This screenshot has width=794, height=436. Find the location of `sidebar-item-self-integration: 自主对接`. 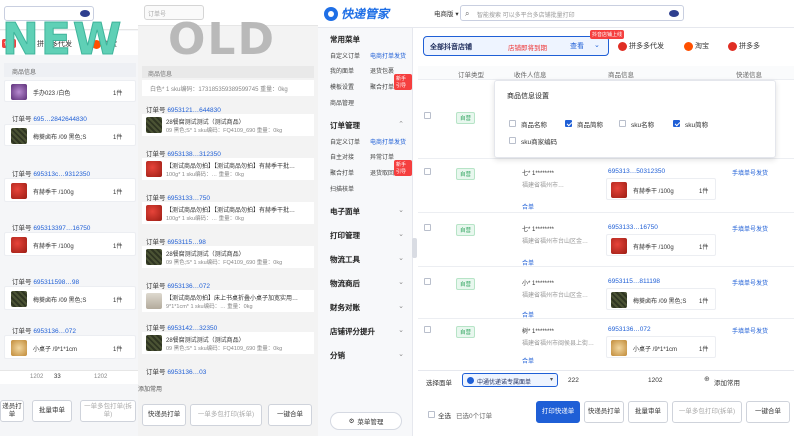

sidebar-item-self-integration: 自主对接 is located at coordinates (342, 156).